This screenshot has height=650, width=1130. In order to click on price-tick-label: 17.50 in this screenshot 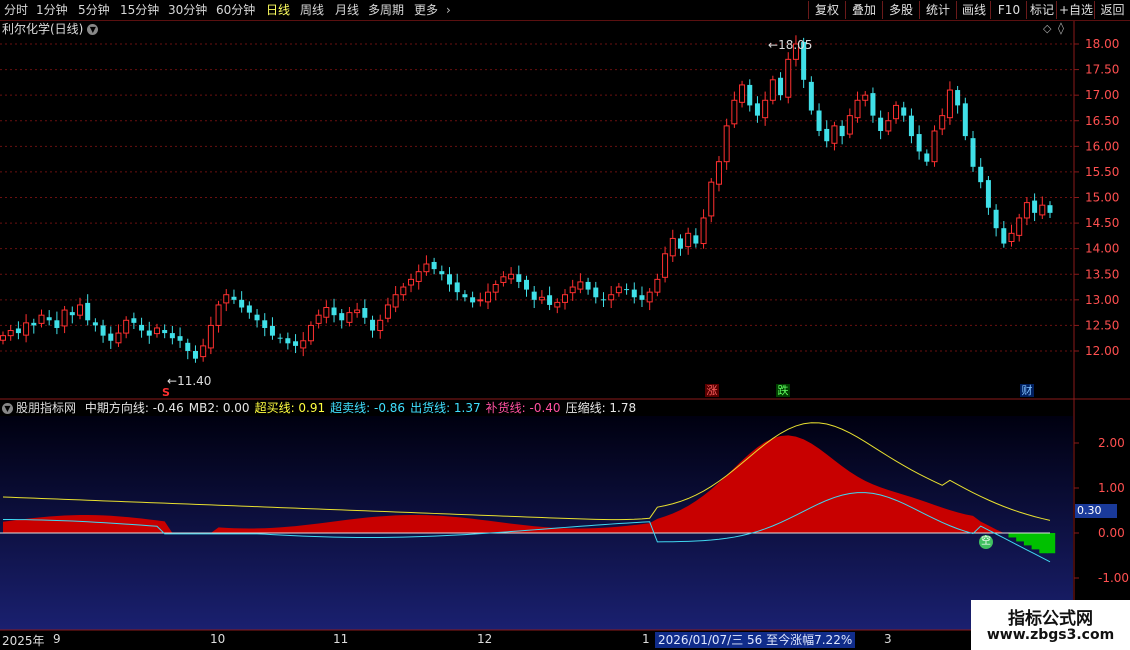, I will do `click(1102, 70)`.